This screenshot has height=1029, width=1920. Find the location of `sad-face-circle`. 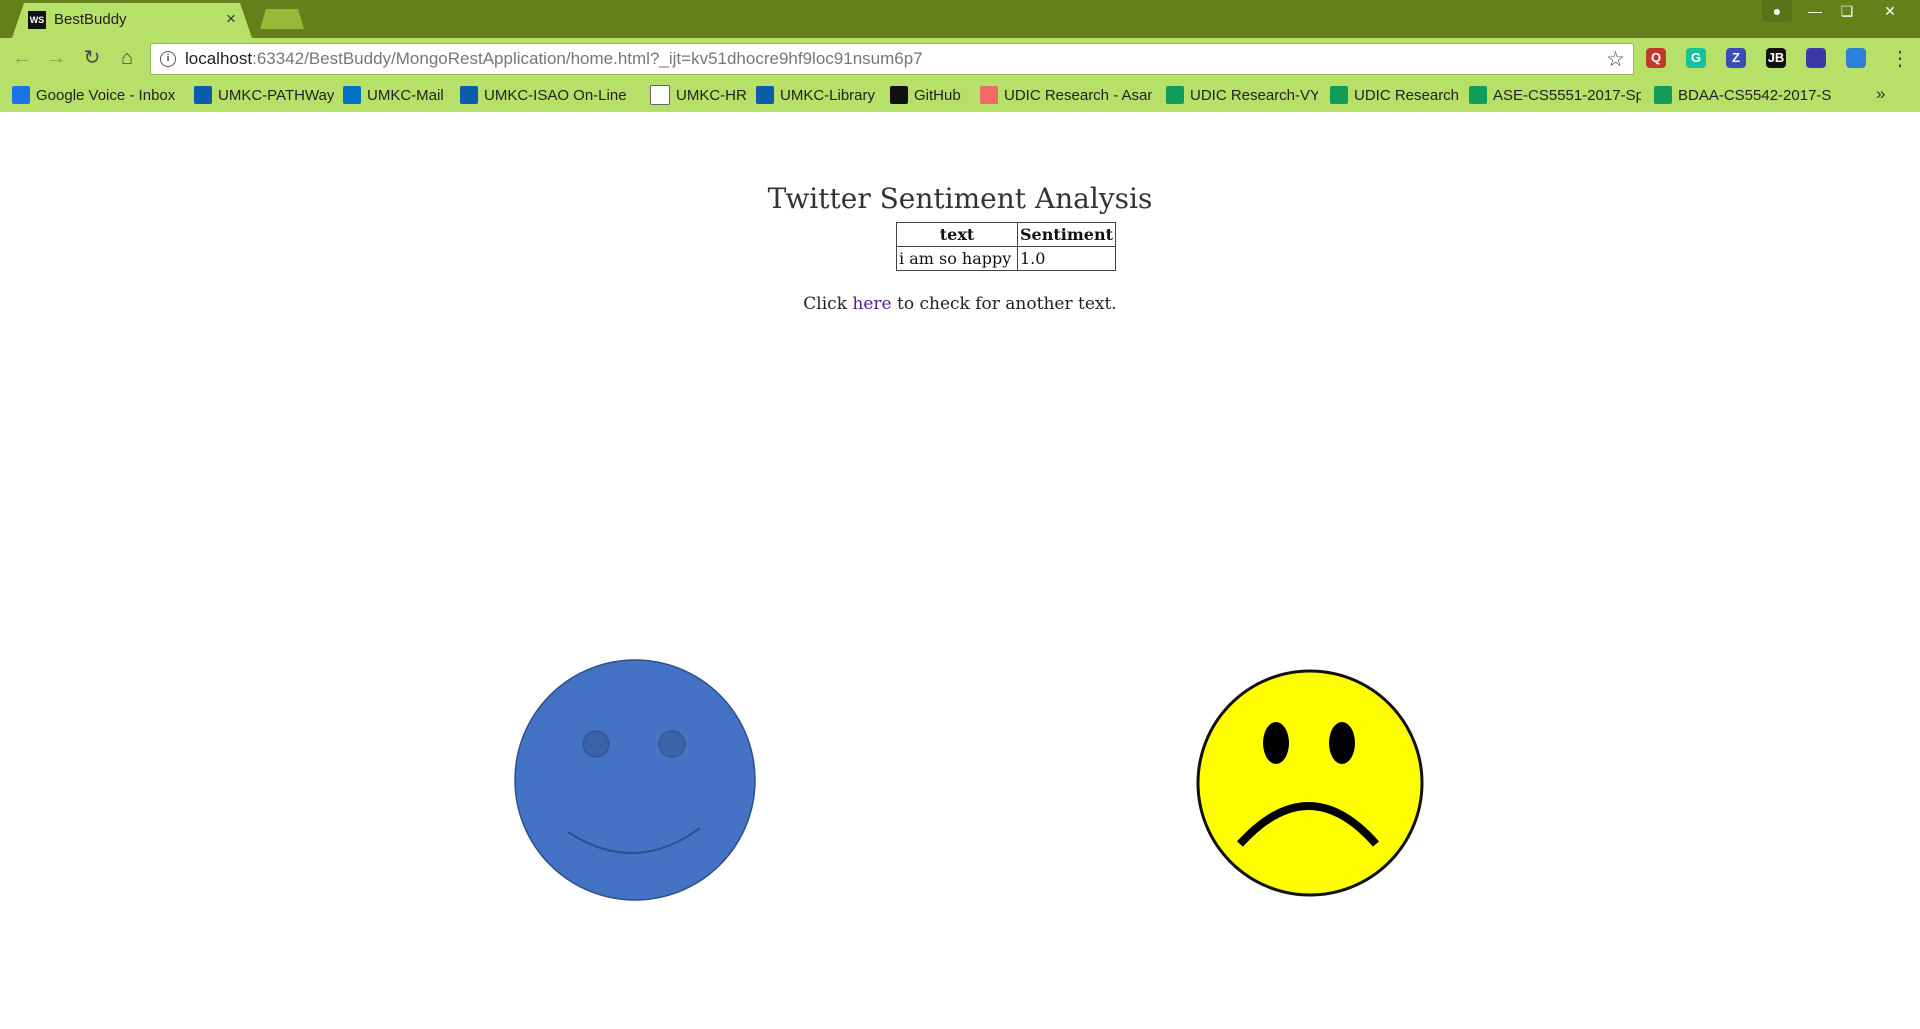

sad-face-circle is located at coordinates (1310, 783).